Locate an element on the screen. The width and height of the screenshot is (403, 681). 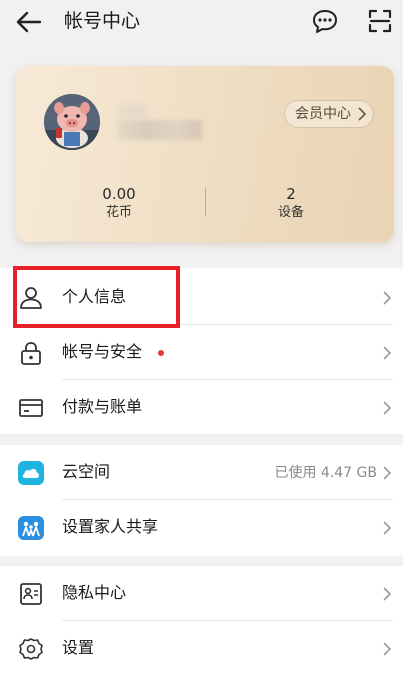
menu-item-cloud: 云空间 已使用 4.47 GB is located at coordinates (201, 472).